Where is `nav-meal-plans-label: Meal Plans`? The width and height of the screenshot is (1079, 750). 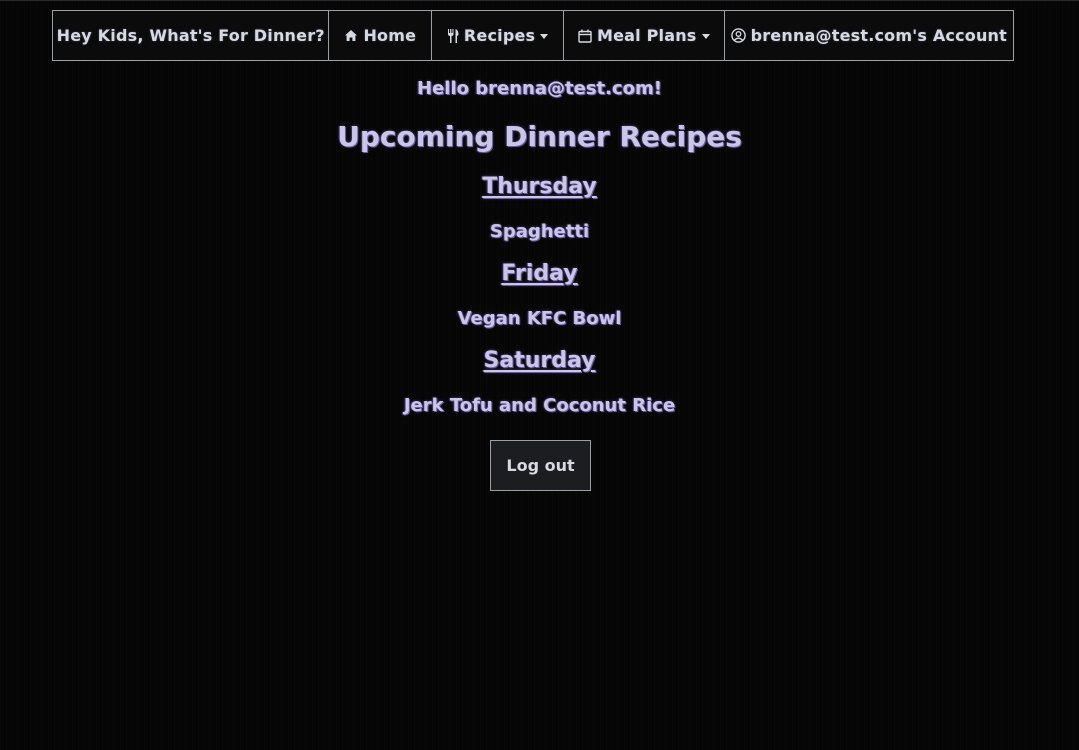
nav-meal-plans-label: Meal Plans is located at coordinates (646, 35).